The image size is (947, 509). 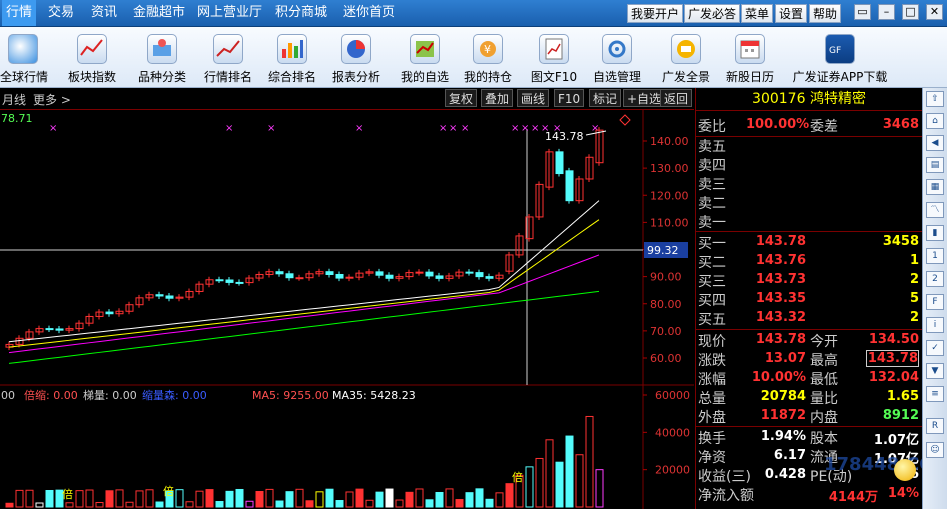 What do you see at coordinates (712, 263) in the screenshot?
I see `buy-label-2: 买二` at bounding box center [712, 263].